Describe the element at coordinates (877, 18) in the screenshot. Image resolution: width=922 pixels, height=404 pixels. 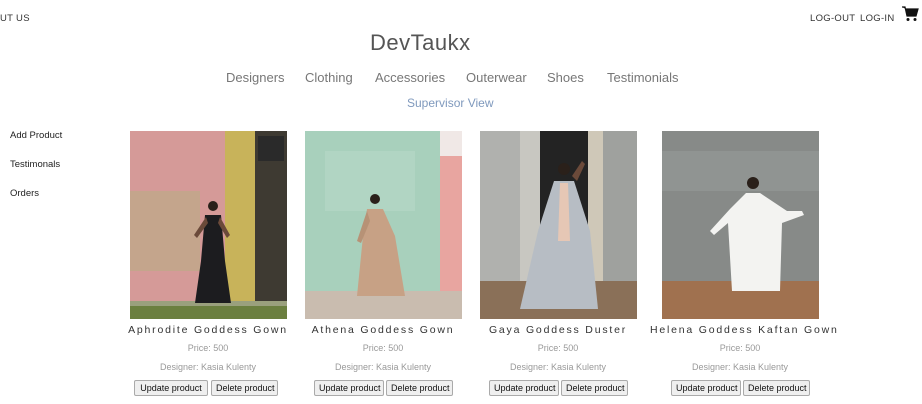
I see `login-link: LOG-IN` at that location.